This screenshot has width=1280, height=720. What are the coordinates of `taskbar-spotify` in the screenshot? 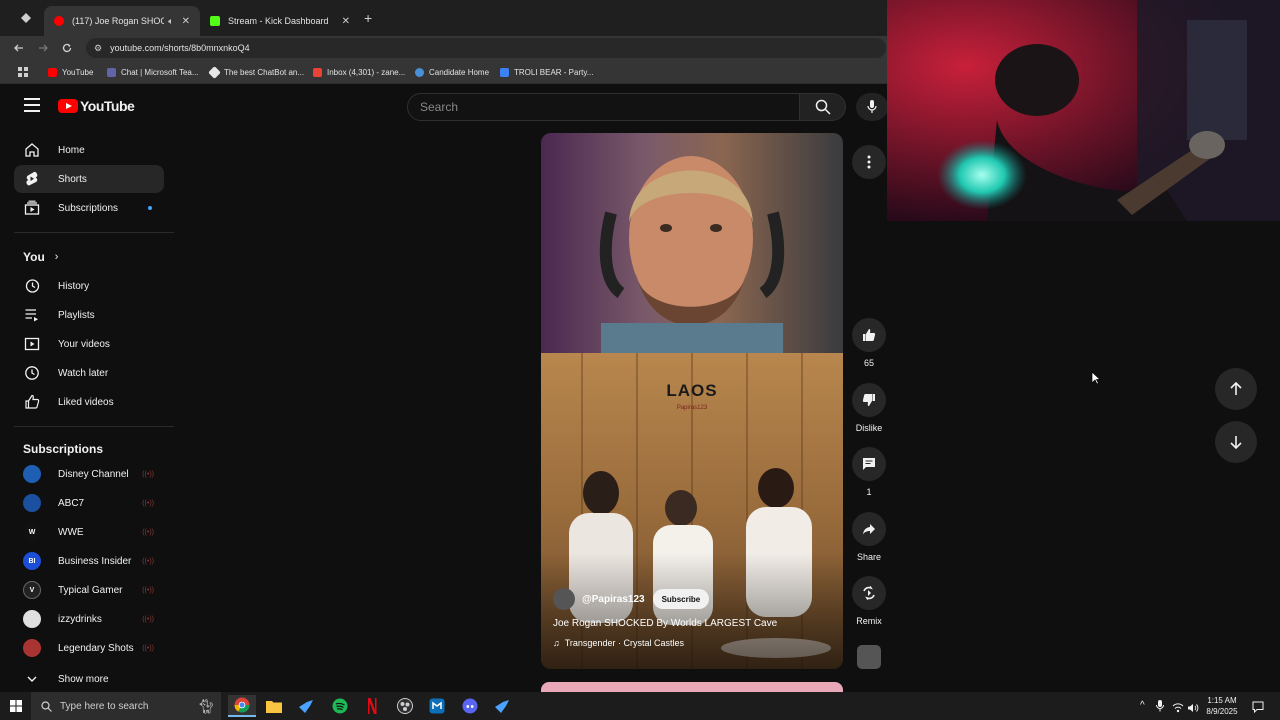 It's located at (340, 706).